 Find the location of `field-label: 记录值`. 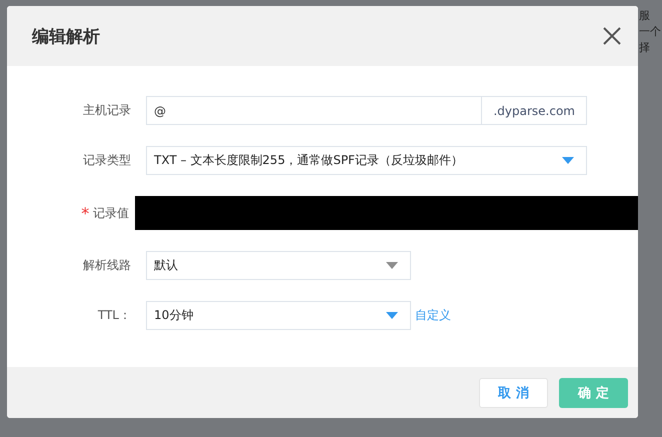

field-label: 记录值 is located at coordinates (111, 213).